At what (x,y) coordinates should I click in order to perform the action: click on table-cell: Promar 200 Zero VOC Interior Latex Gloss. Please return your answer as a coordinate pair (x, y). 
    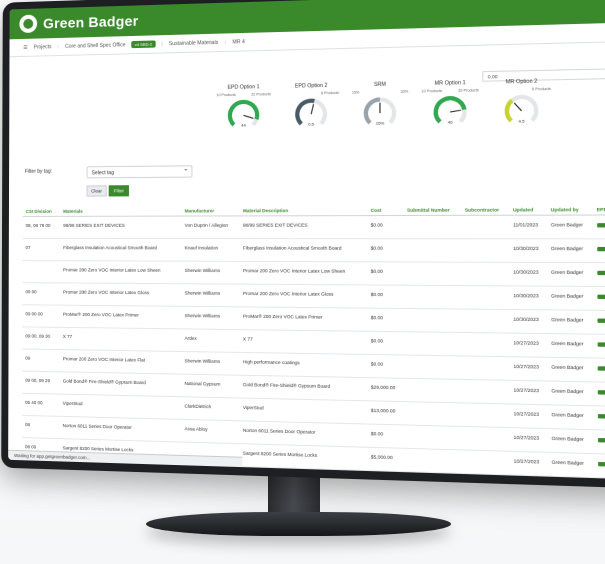
    Looking at the image, I should click on (120, 294).